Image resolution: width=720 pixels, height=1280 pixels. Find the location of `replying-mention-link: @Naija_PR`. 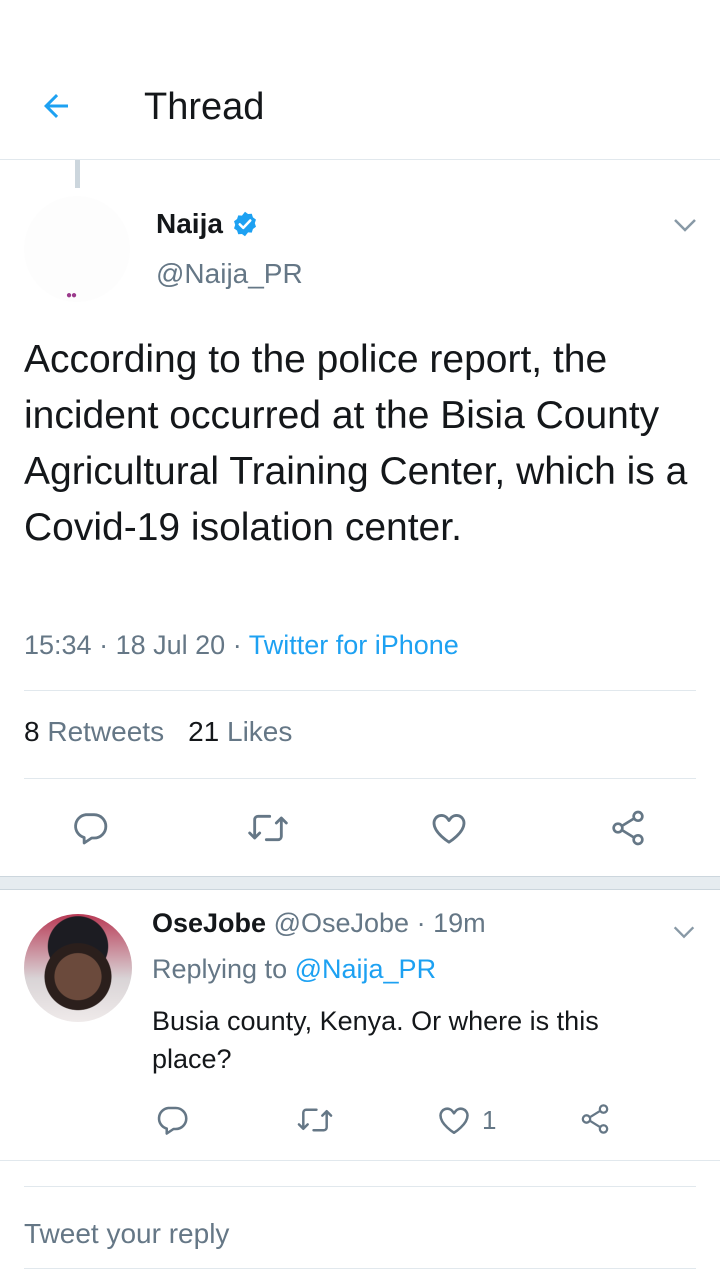

replying-mention-link: @Naija_PR is located at coordinates (365, 969).